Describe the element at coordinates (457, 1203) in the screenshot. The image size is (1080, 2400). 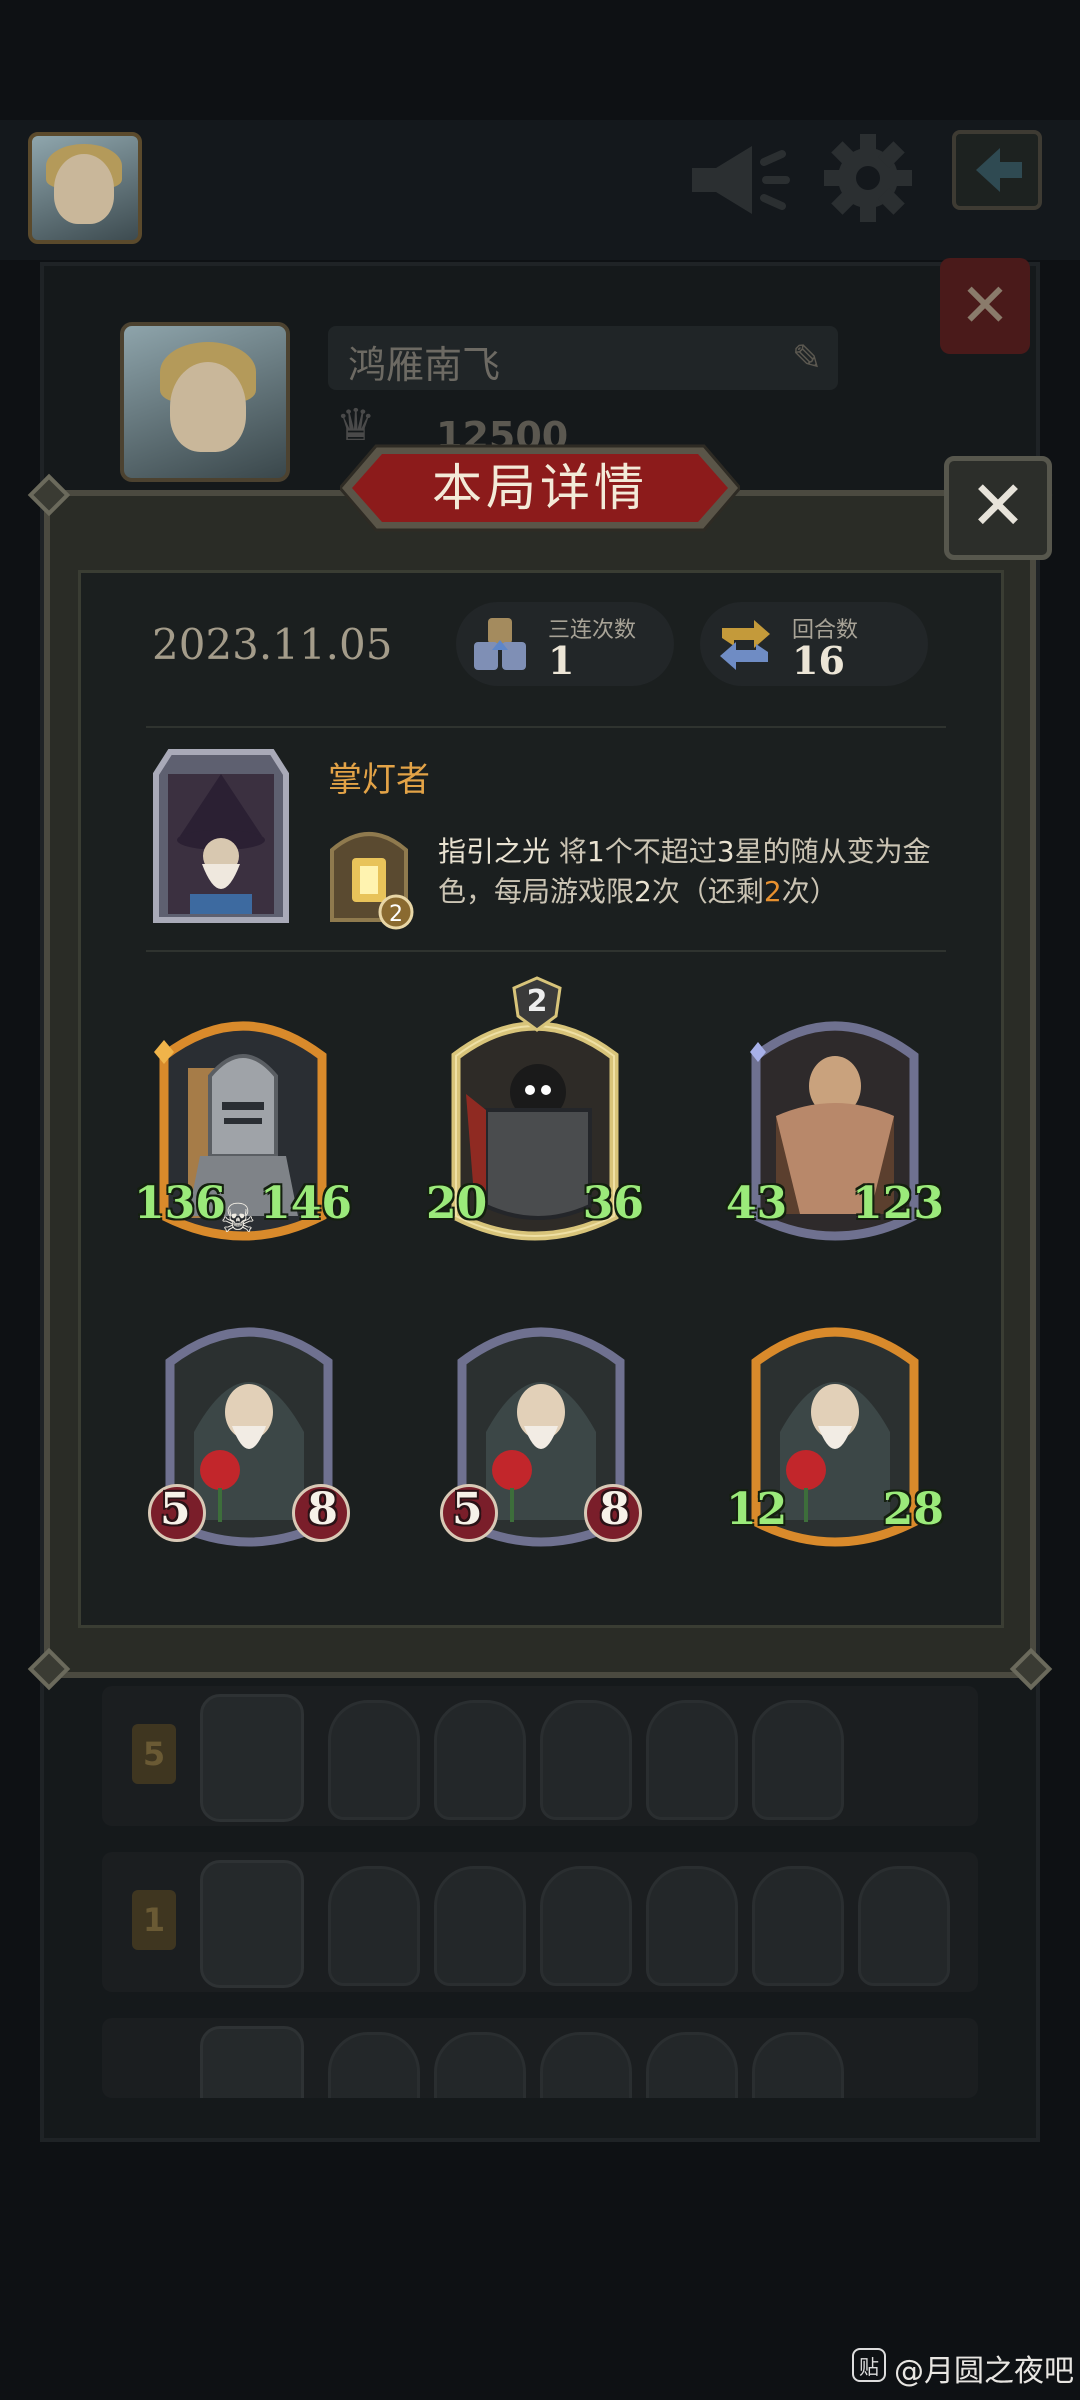
I see `unit-attack: 20` at that location.